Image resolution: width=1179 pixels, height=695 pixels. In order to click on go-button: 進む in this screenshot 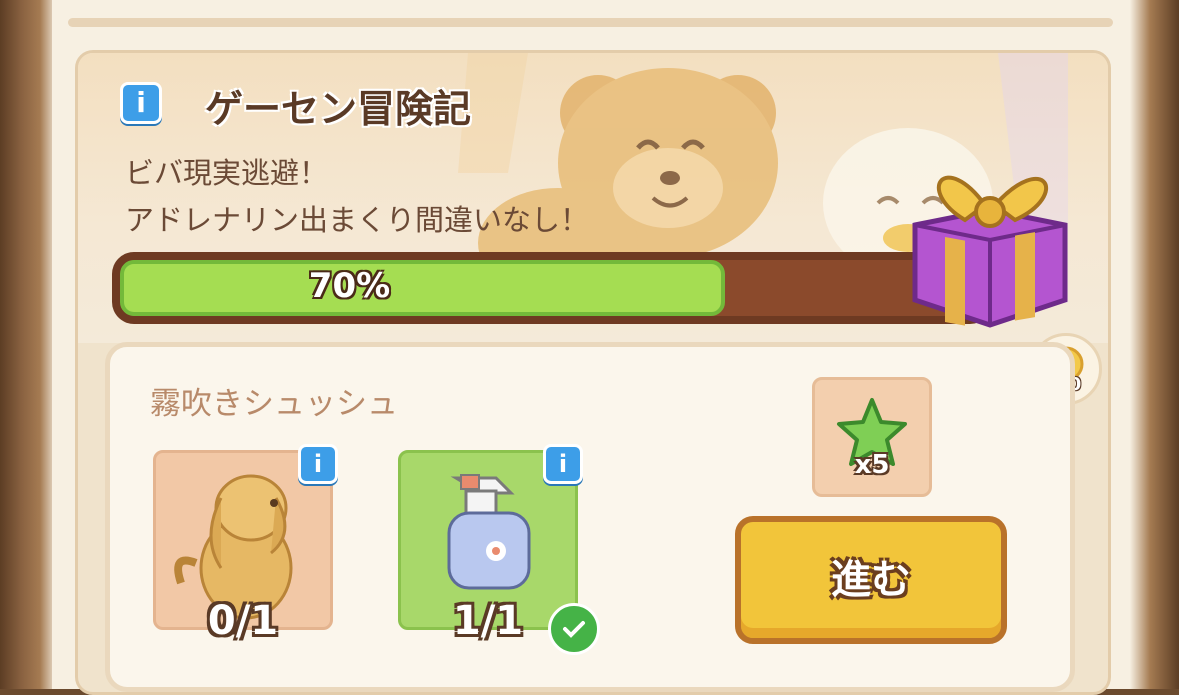, I will do `click(871, 580)`.